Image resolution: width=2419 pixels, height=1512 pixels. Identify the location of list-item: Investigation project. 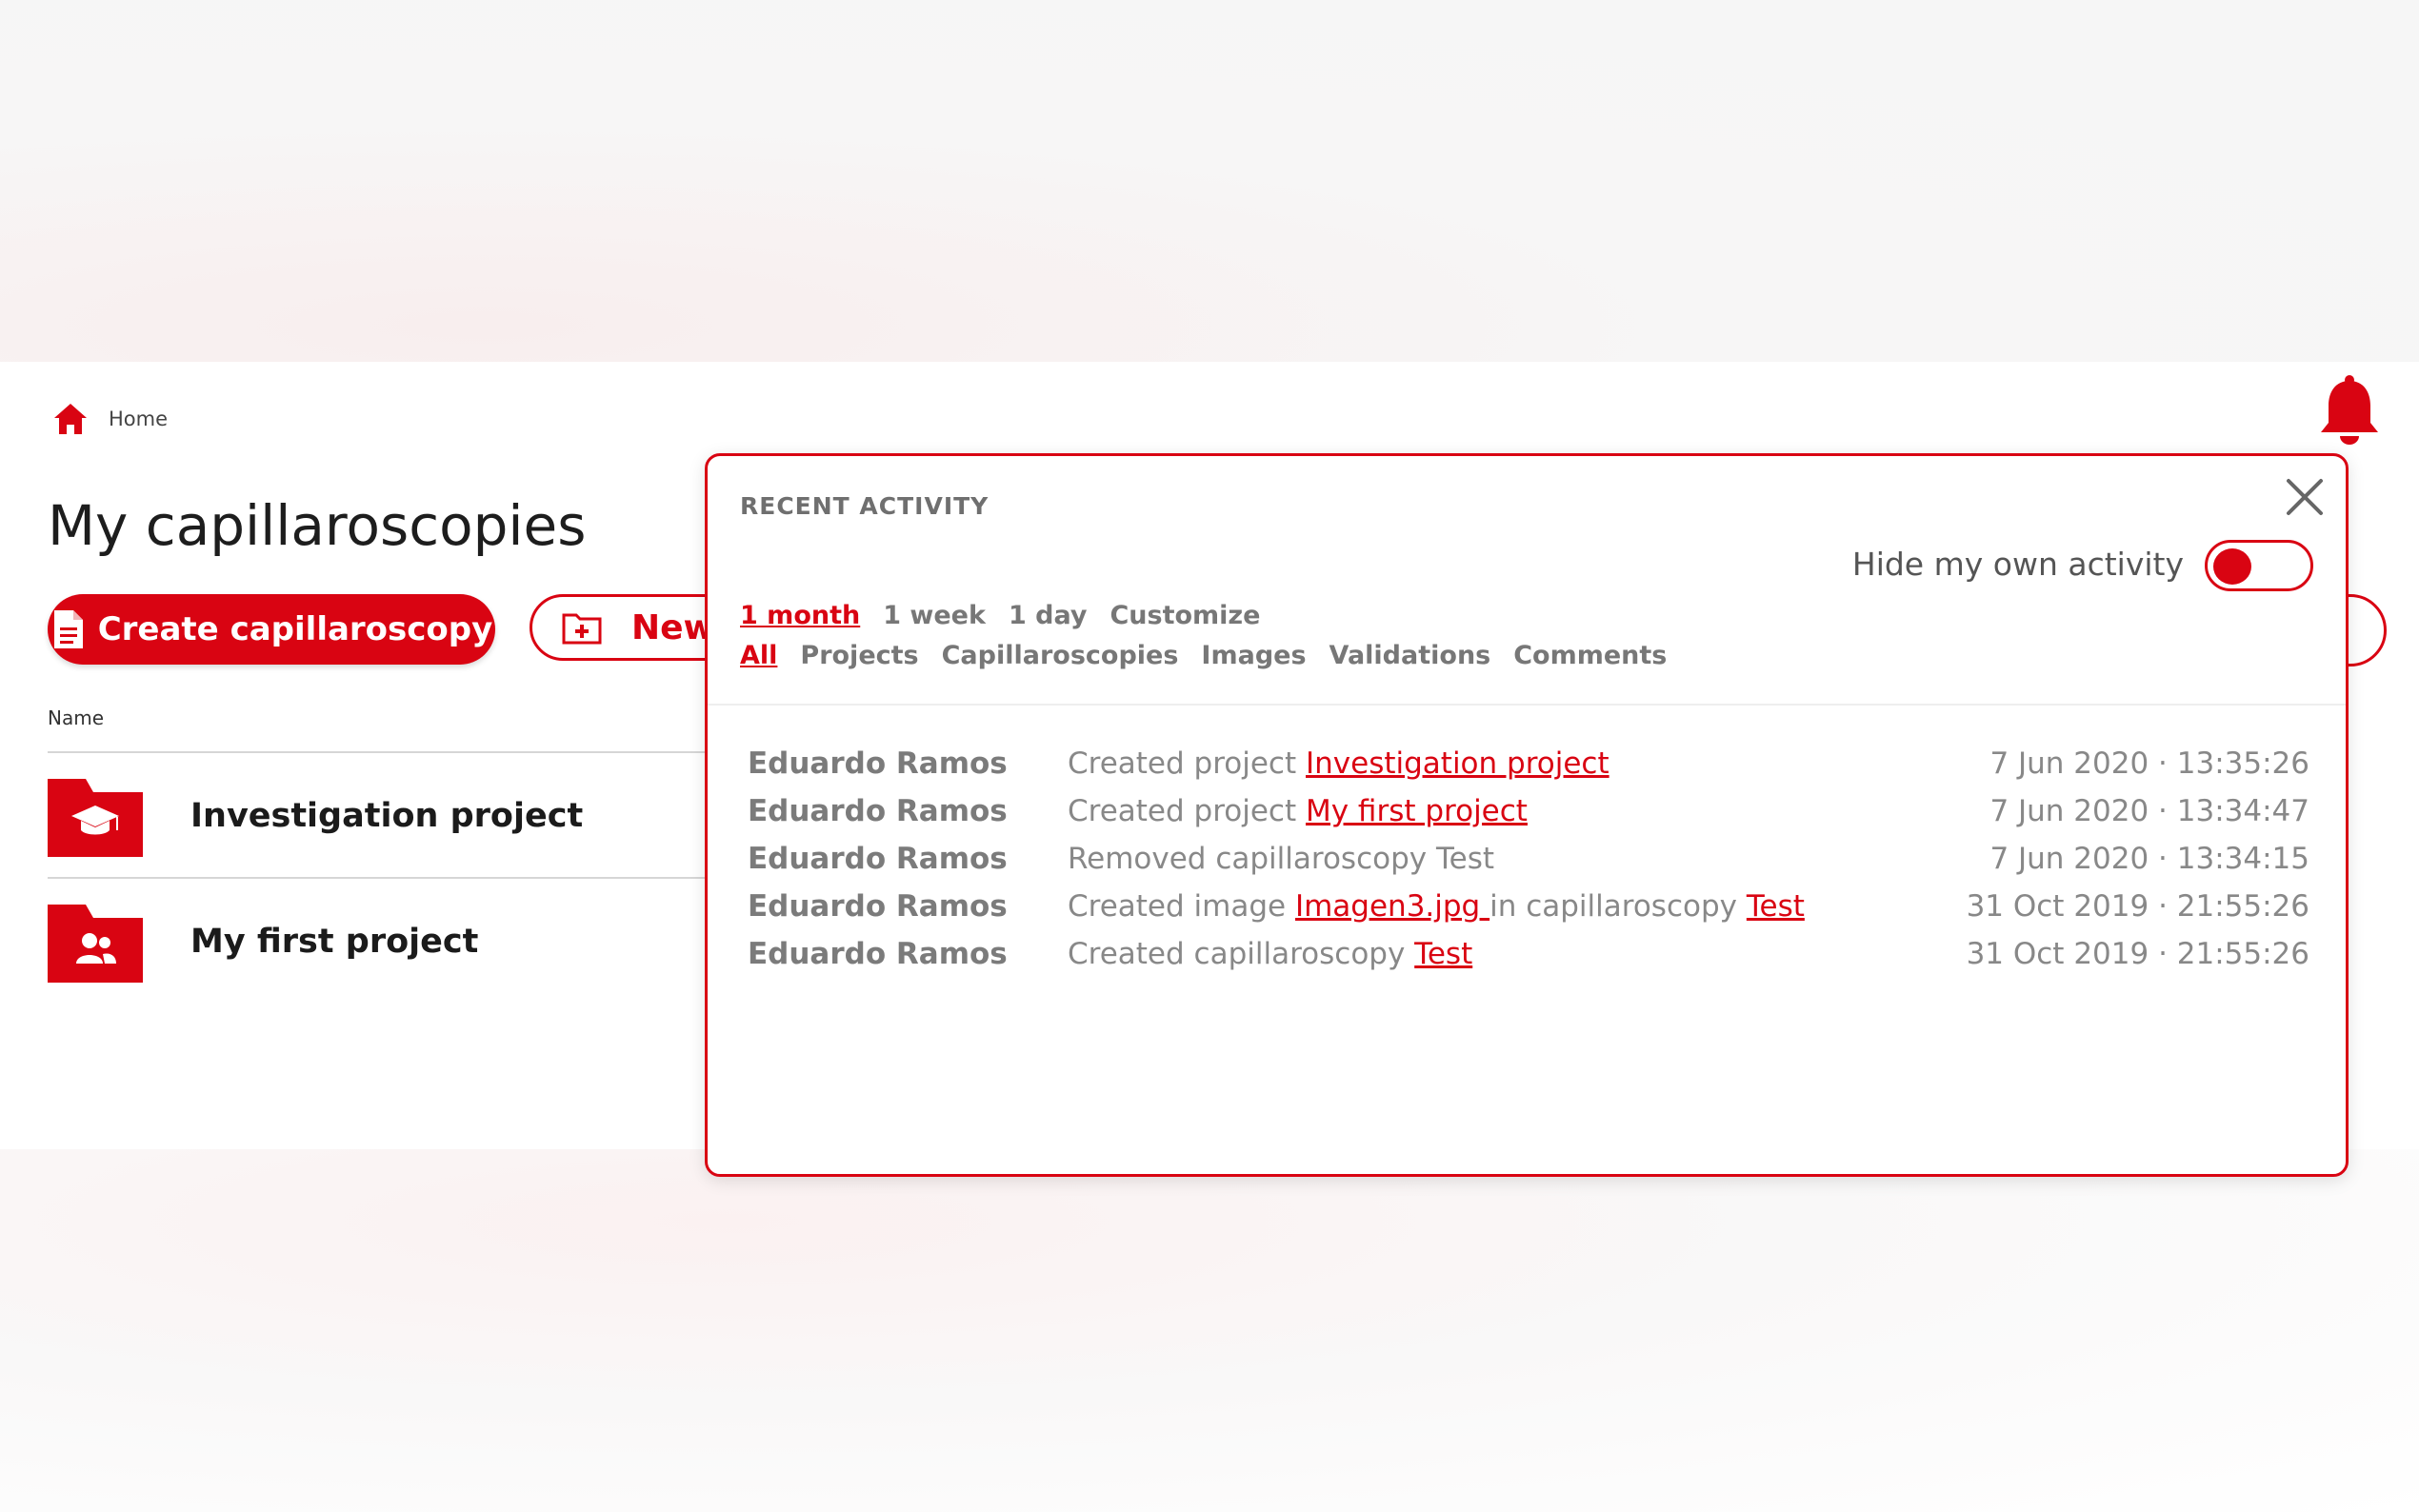
(381, 816).